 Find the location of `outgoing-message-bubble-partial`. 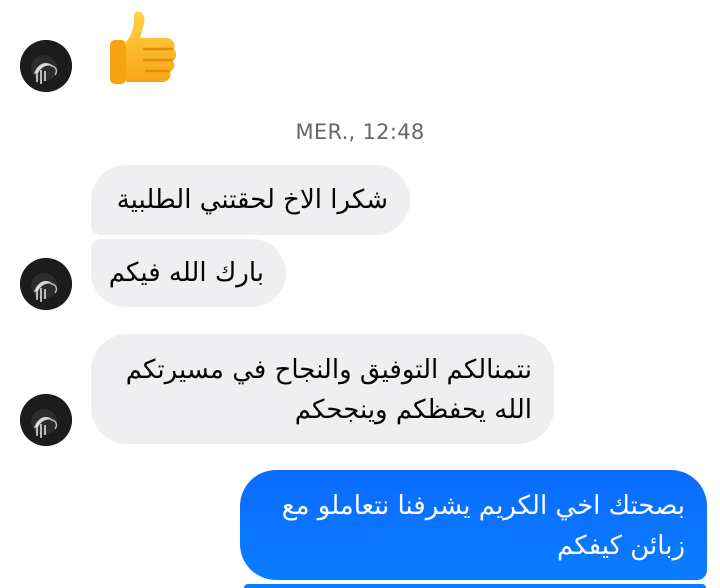

outgoing-message-bubble-partial is located at coordinates (475, 586).